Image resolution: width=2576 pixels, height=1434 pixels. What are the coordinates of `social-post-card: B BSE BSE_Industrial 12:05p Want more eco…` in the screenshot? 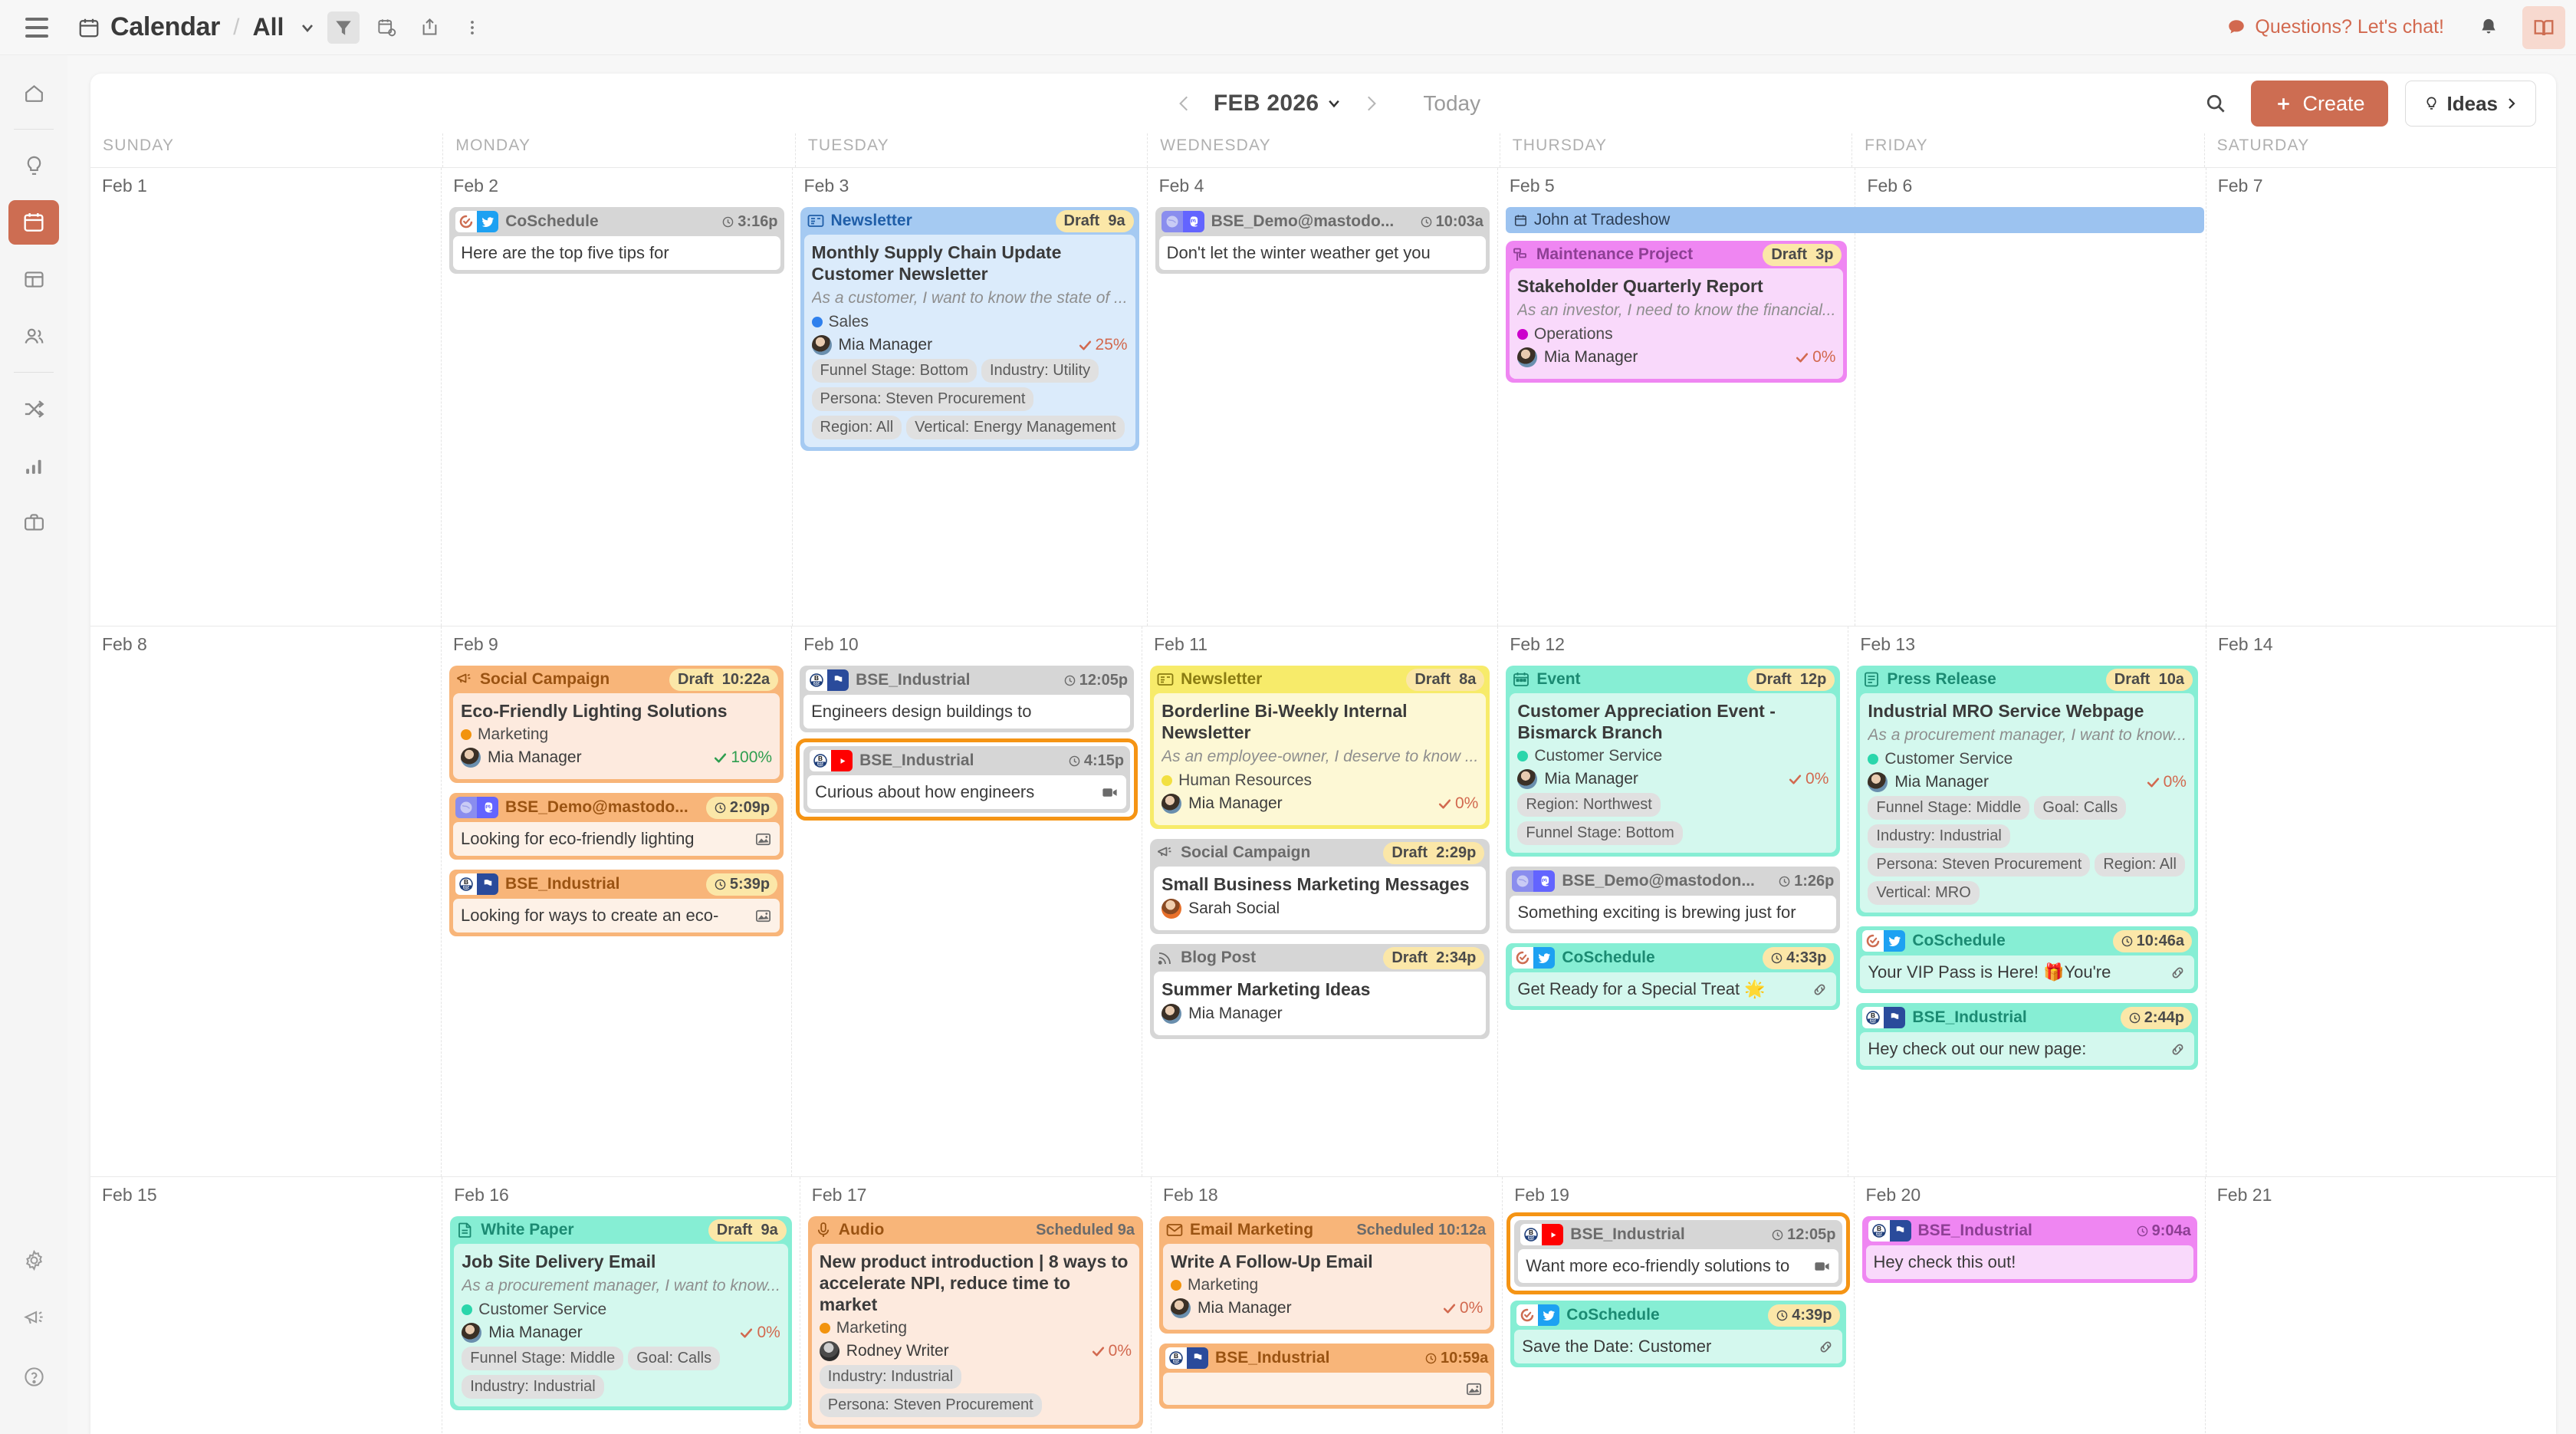 It's located at (1678, 1253).